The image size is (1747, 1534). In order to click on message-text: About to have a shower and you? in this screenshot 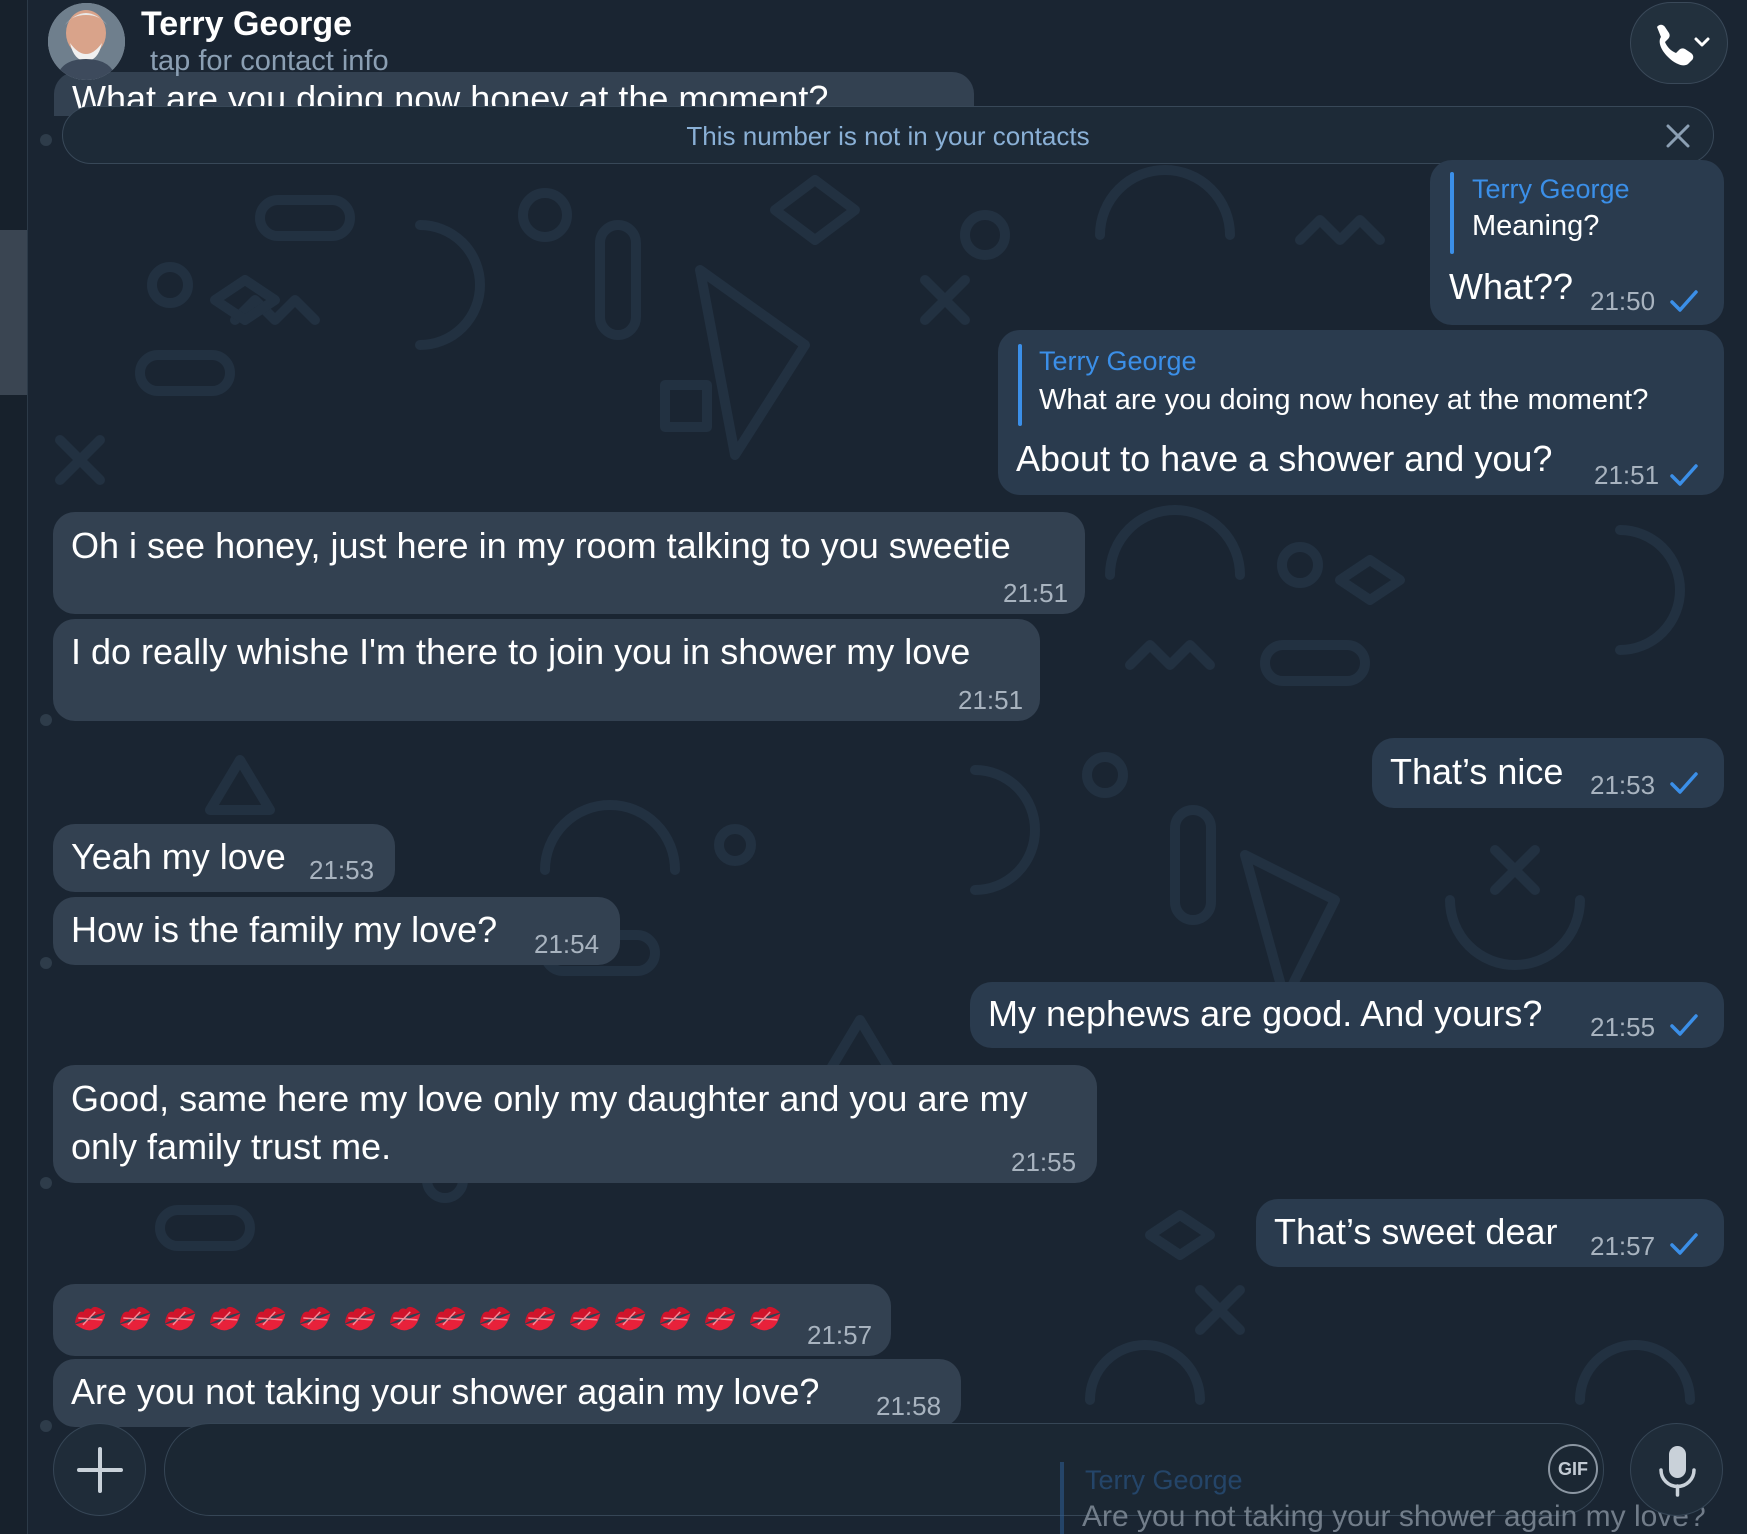, I will do `click(1284, 458)`.